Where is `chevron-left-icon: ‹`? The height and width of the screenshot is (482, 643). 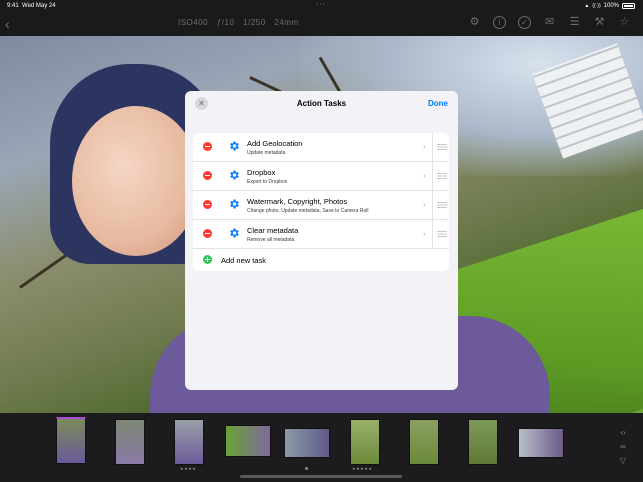 chevron-left-icon: ‹ is located at coordinates (7, 24).